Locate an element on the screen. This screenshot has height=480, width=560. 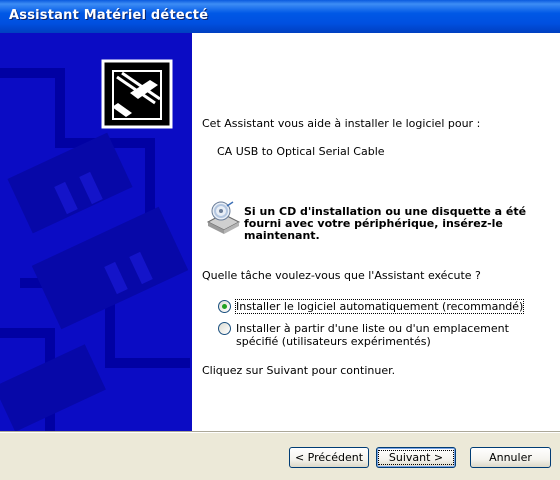
cancel-button: Annuler is located at coordinates (510, 457).